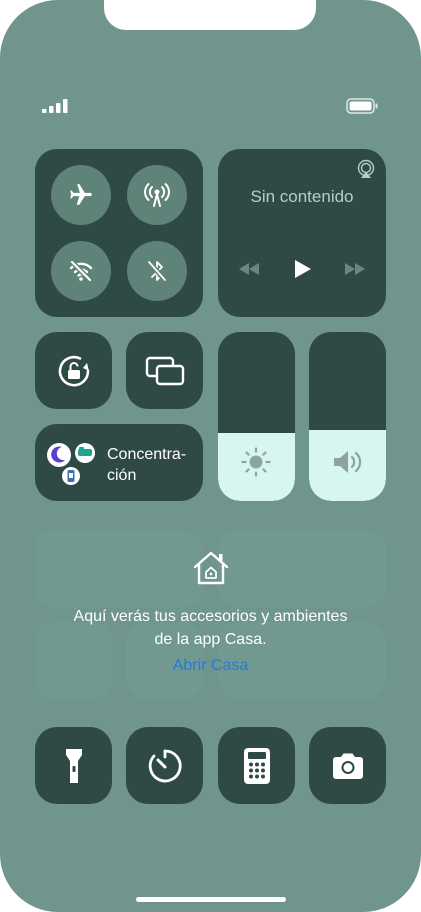 This screenshot has height=912, width=421. I want to click on antenna-icon, so click(157, 195).